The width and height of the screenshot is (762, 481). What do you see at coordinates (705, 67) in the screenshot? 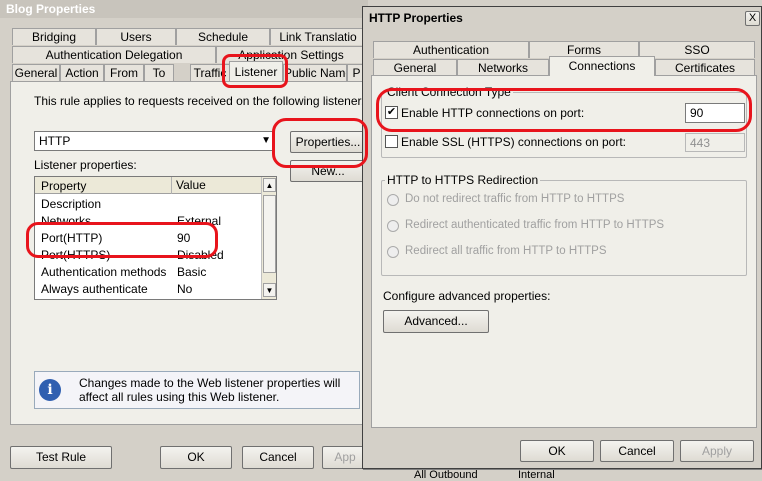
I see `tab-certificates: Certificates` at bounding box center [705, 67].